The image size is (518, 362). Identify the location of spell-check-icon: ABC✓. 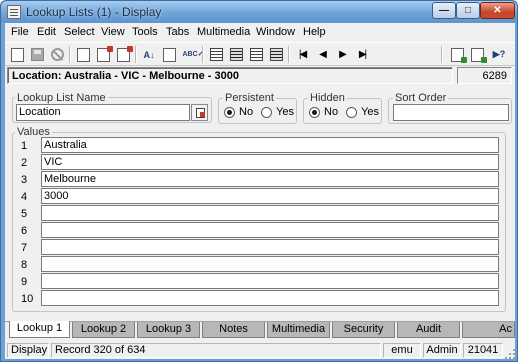
(193, 54).